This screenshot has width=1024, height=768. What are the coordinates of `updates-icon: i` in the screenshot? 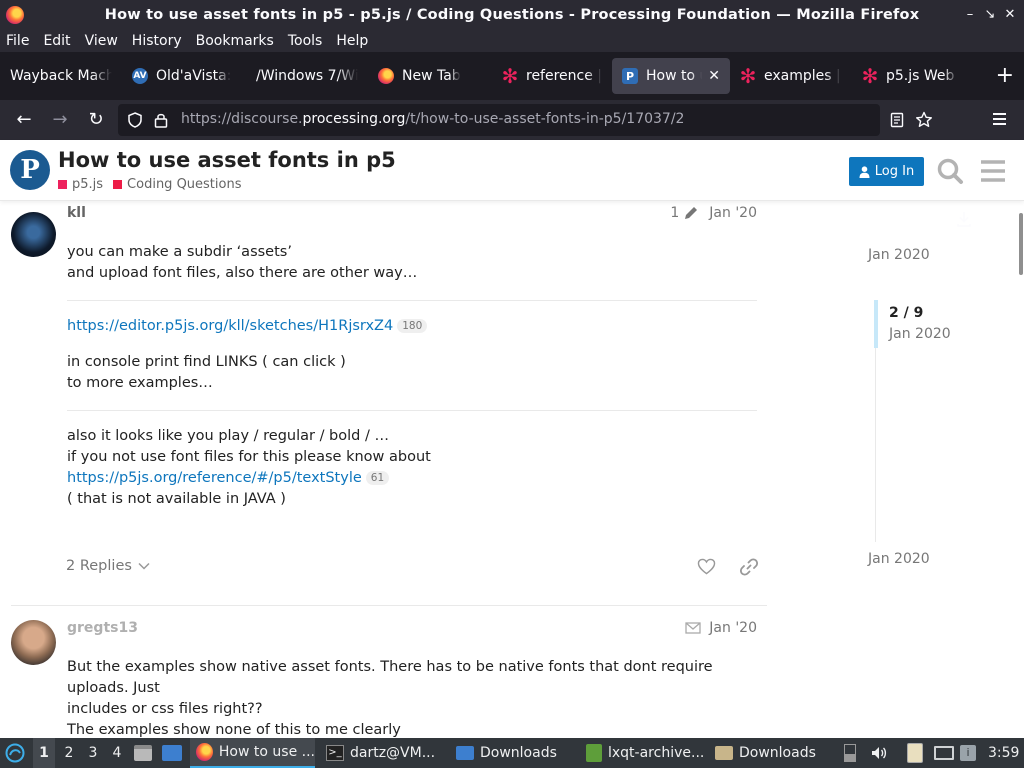 It's located at (970, 753).